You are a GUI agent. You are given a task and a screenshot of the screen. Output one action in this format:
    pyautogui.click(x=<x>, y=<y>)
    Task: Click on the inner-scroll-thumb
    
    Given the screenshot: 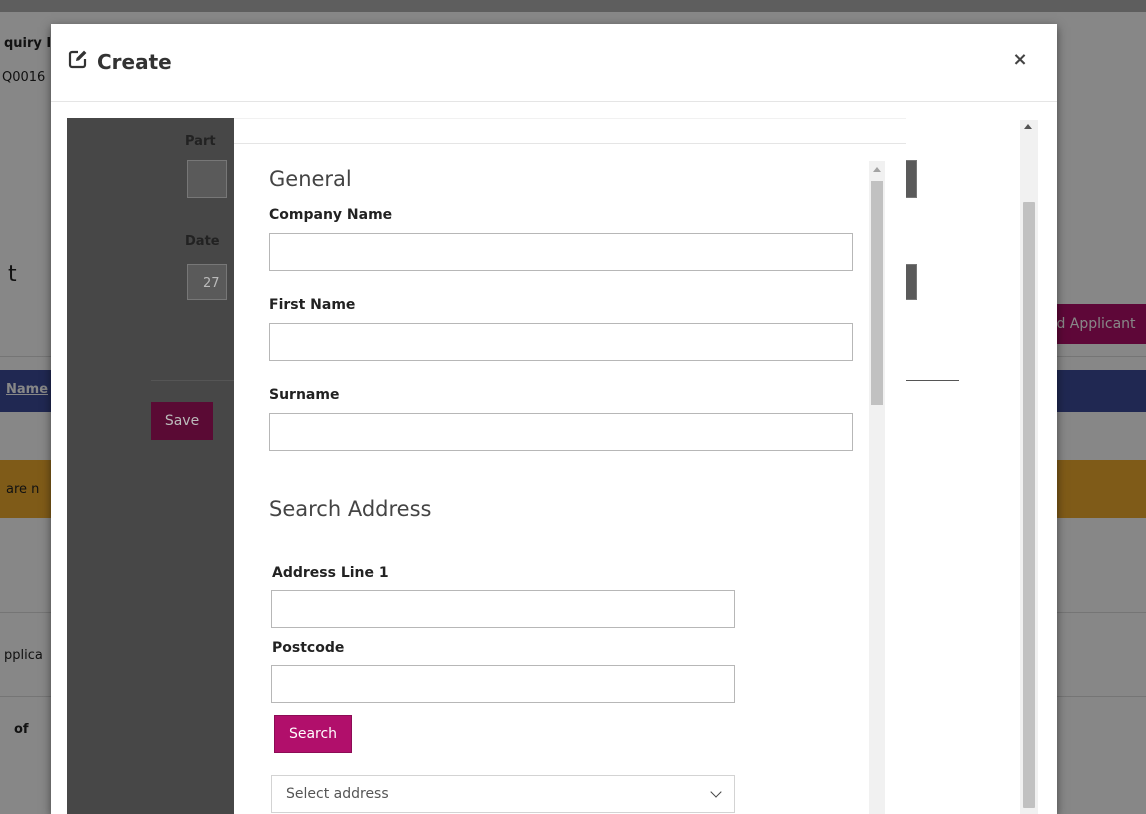 What is the action you would take?
    pyautogui.click(x=877, y=293)
    